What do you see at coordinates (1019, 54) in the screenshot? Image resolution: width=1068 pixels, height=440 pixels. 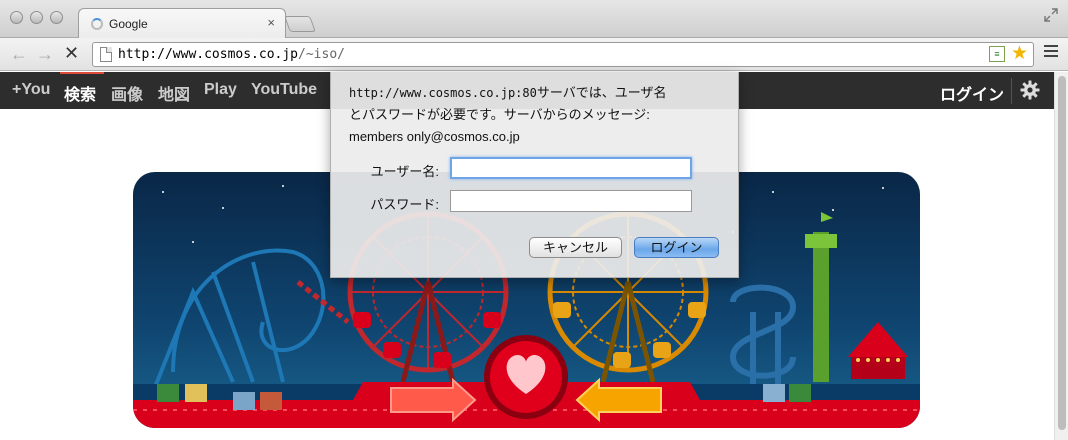 I see `bookmark-star-icon: ★` at bounding box center [1019, 54].